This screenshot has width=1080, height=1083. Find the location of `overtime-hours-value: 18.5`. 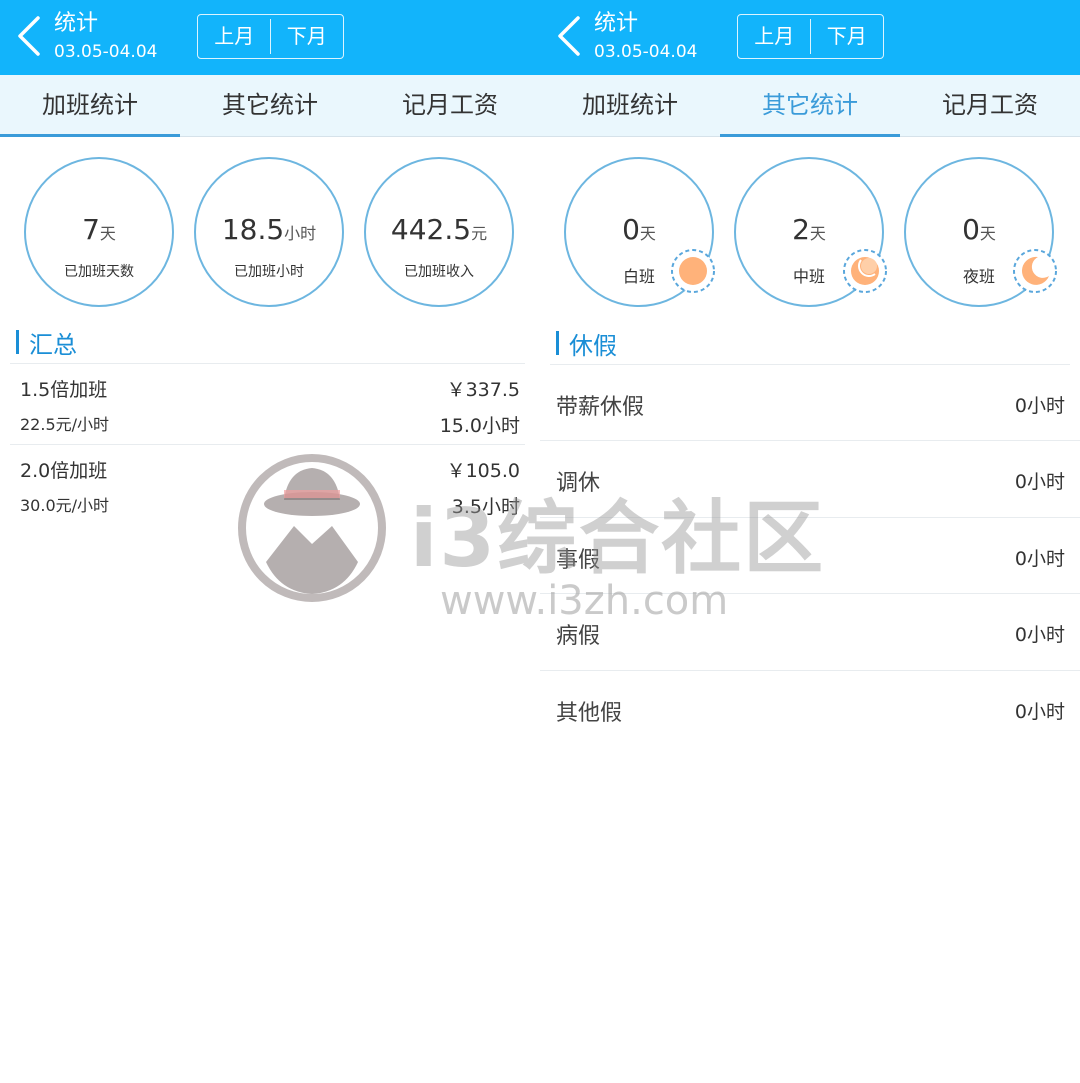

overtime-hours-value: 18.5 is located at coordinates (253, 229).